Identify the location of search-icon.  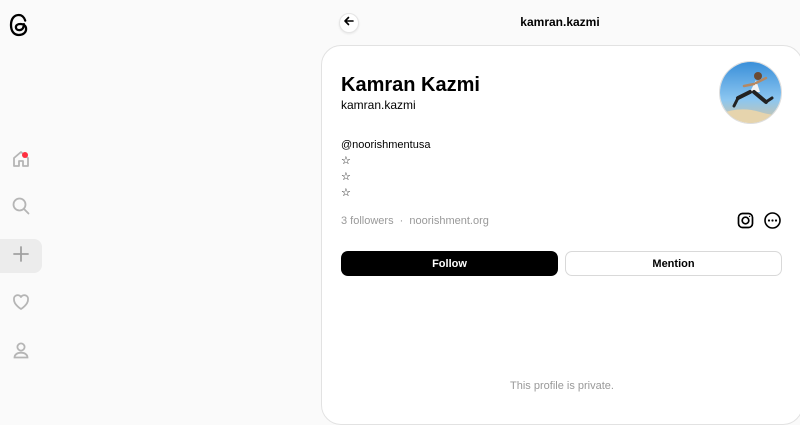
(21, 208).